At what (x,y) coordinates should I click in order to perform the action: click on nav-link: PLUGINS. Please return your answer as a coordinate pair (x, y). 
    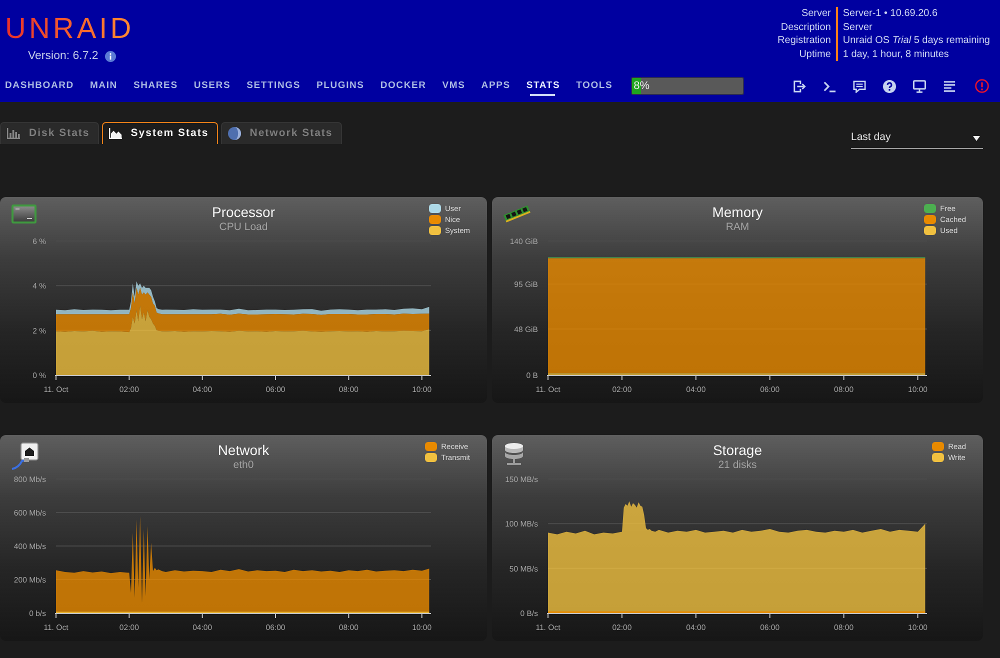
    Looking at the image, I should click on (340, 86).